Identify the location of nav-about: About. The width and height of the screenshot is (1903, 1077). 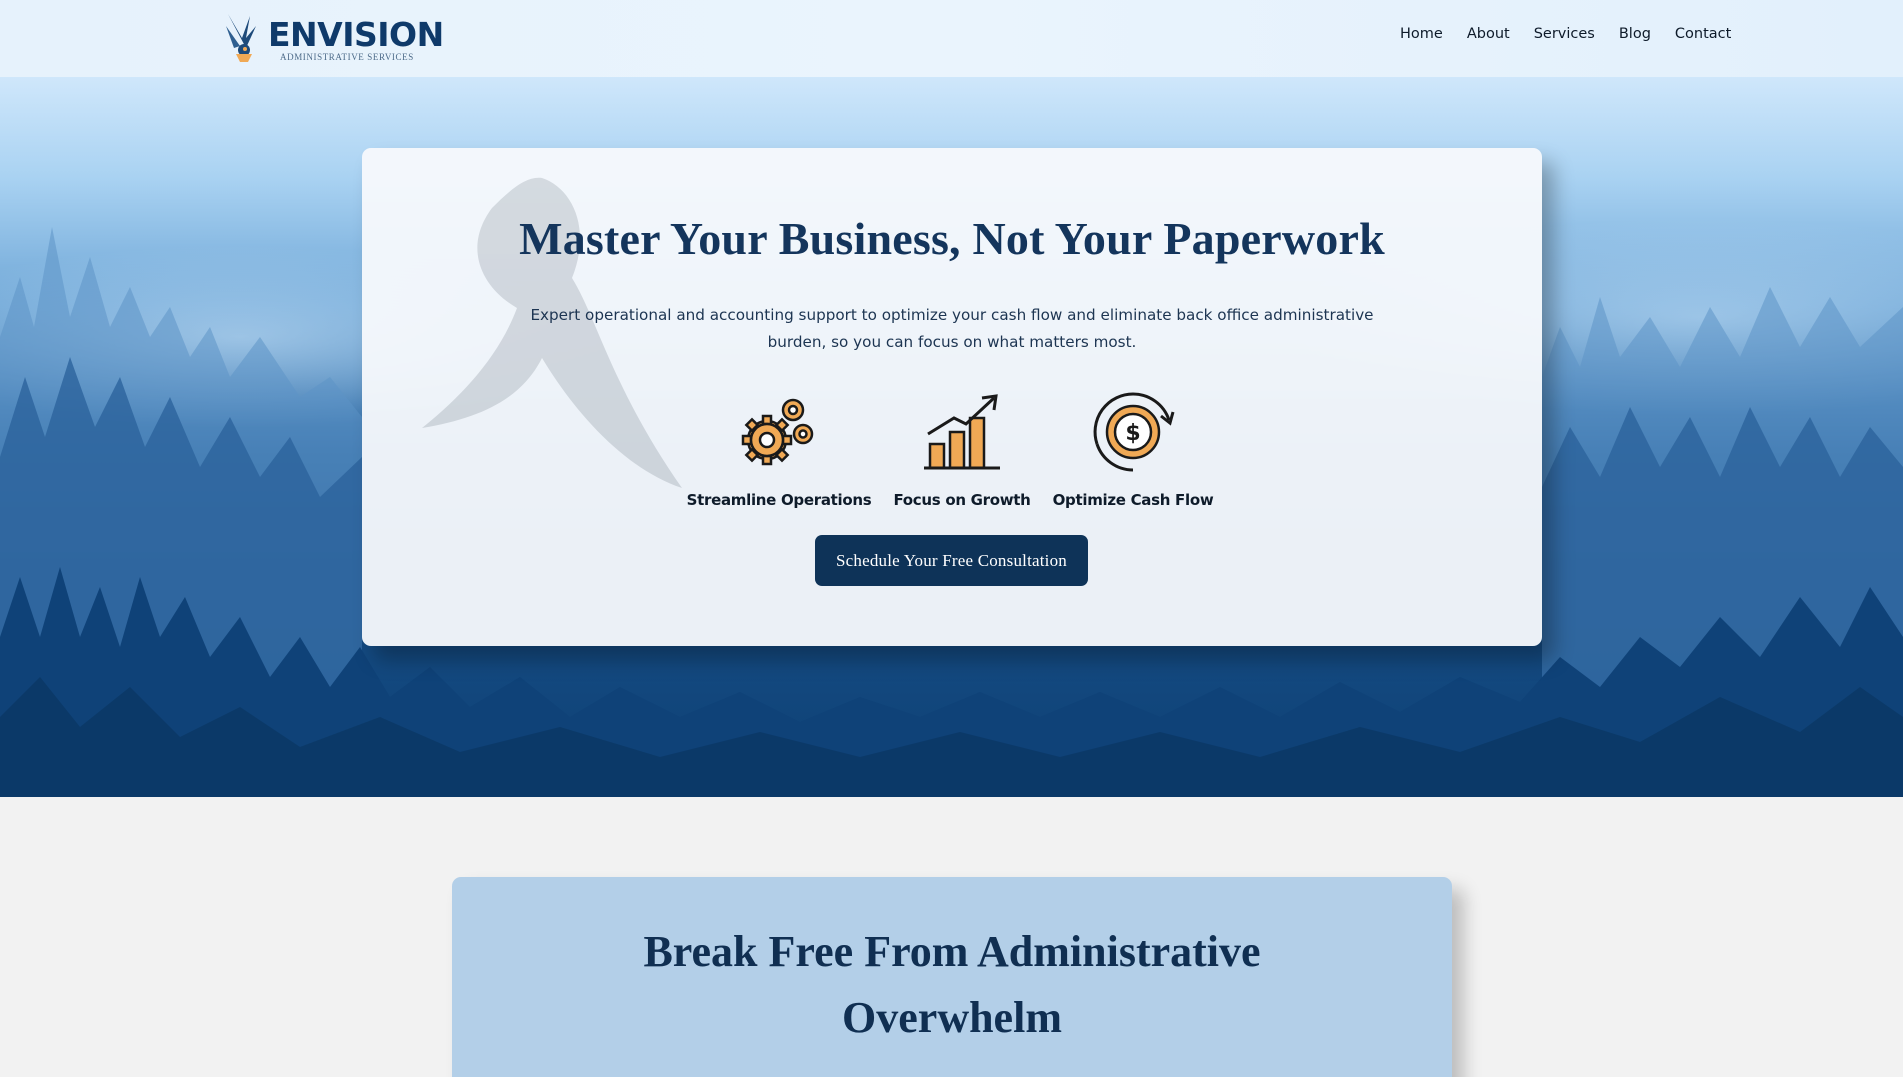
(1488, 34).